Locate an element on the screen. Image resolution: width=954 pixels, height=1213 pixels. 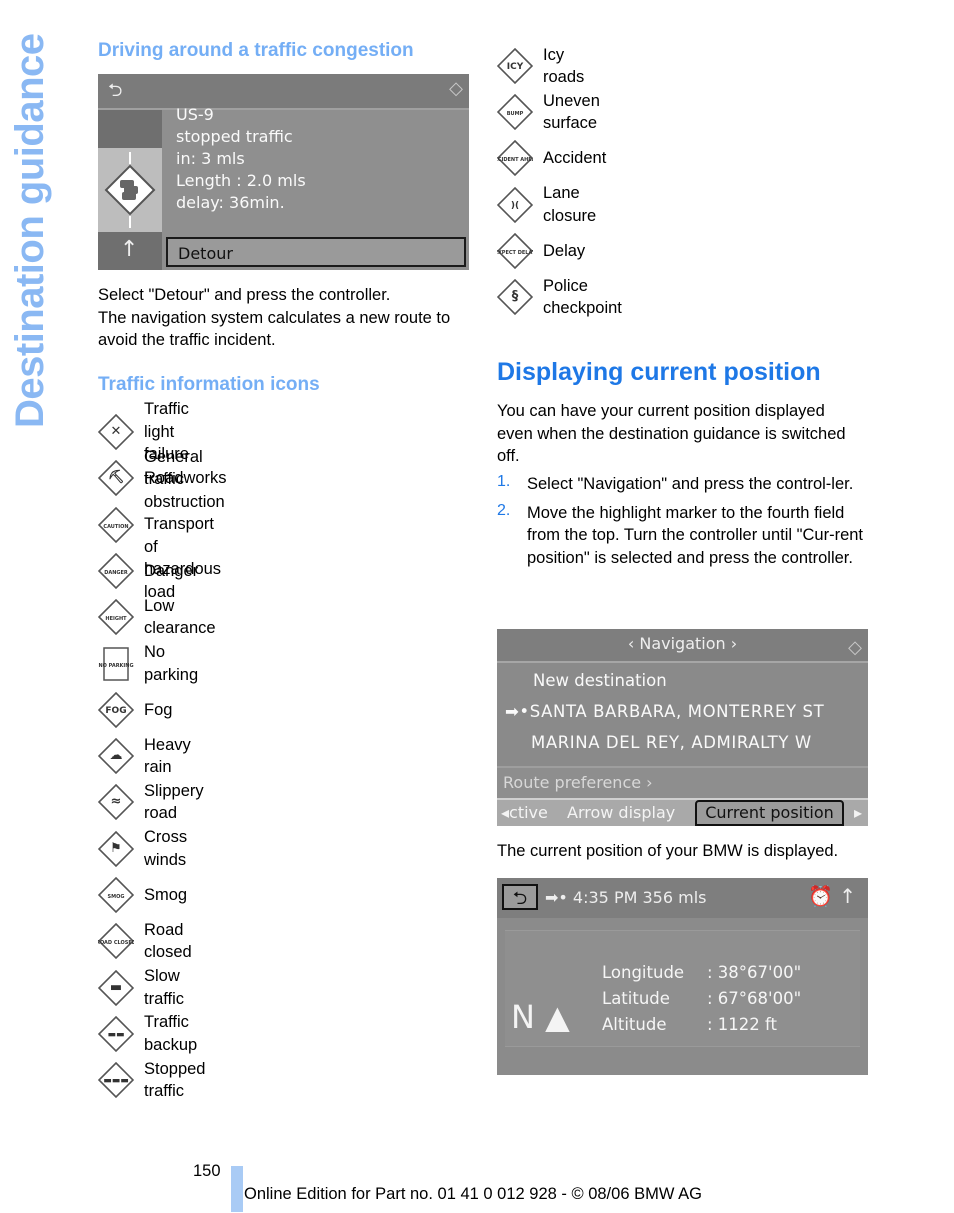
icon-list-item: ICY Icy roads is located at coordinates (540, 66).